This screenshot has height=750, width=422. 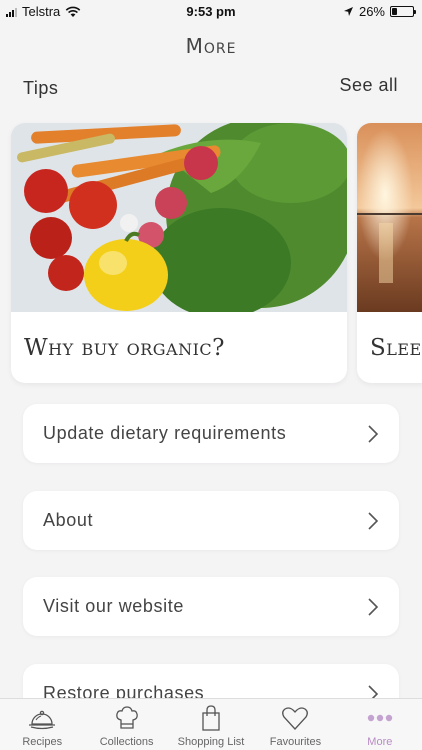 I want to click on tab-label: More, so click(x=380, y=742).